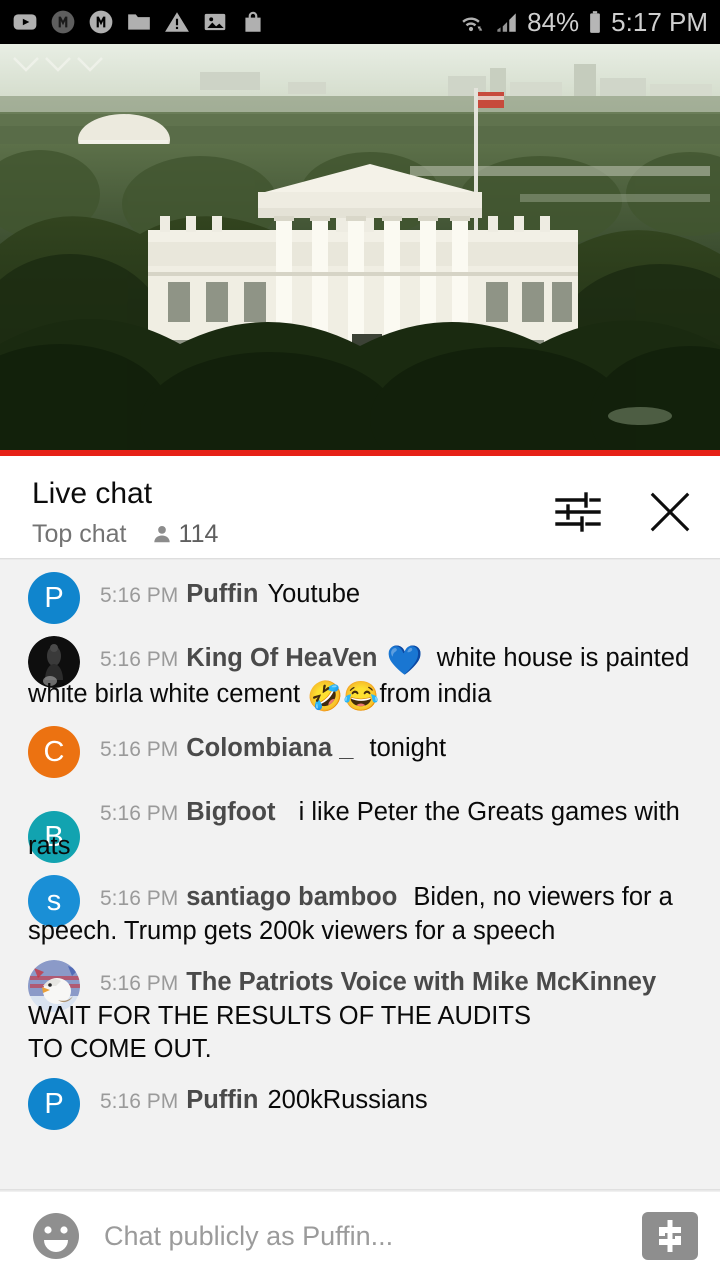  I want to click on superchat-button, so click(670, 1236).